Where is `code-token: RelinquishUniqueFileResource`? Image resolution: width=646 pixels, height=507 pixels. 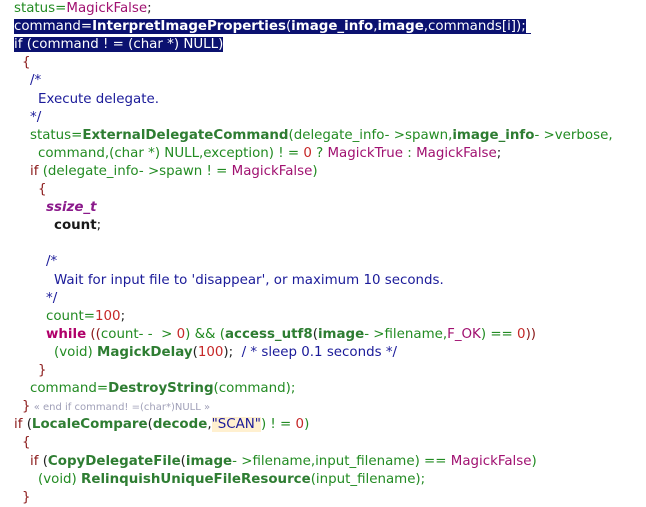
code-token: RelinquishUniqueFileResource is located at coordinates (196, 479).